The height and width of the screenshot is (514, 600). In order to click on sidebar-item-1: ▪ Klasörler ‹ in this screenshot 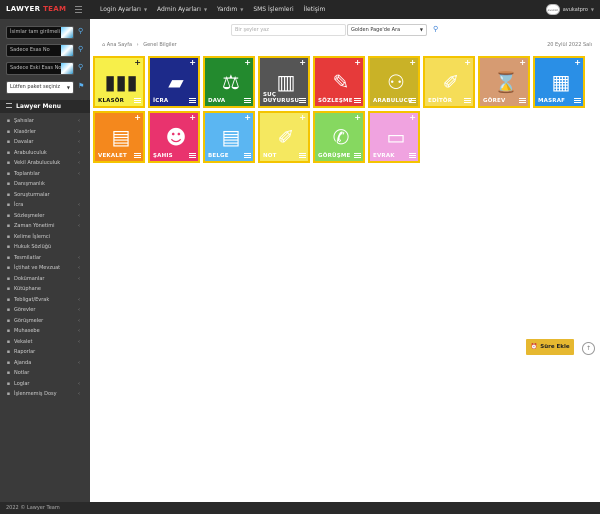, I will do `click(45, 132)`.